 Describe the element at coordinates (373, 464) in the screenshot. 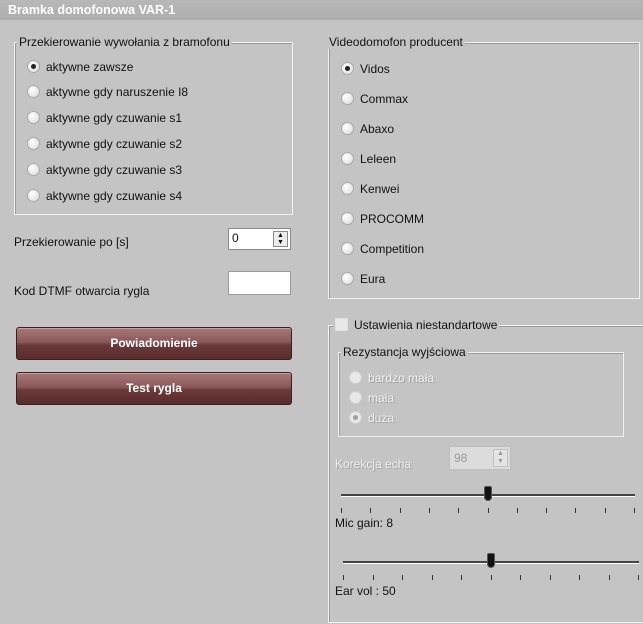

I see `echo-label: Korekcja echa` at that location.